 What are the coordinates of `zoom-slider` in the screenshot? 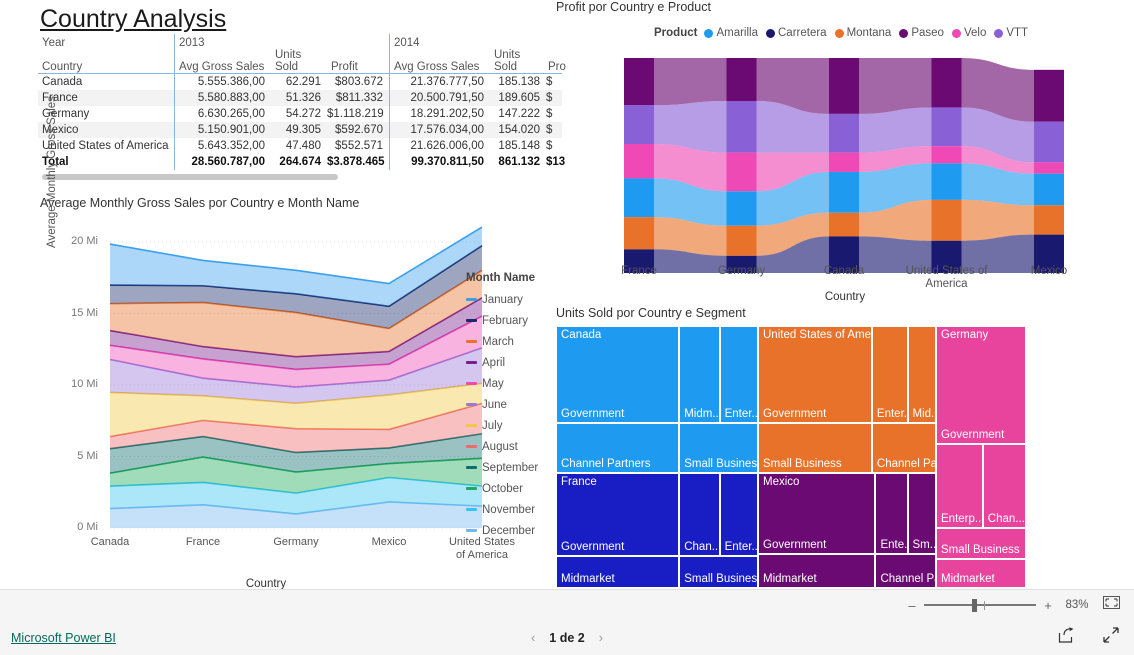 It's located at (980, 605).